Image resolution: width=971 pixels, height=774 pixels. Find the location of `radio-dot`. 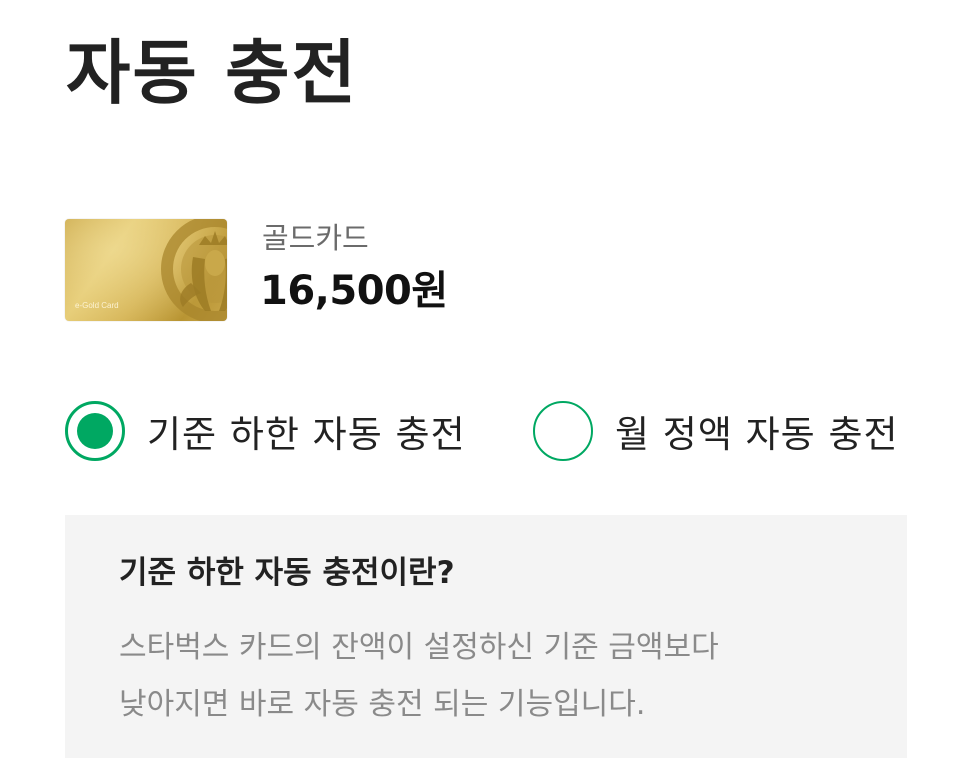

radio-dot is located at coordinates (95, 431).